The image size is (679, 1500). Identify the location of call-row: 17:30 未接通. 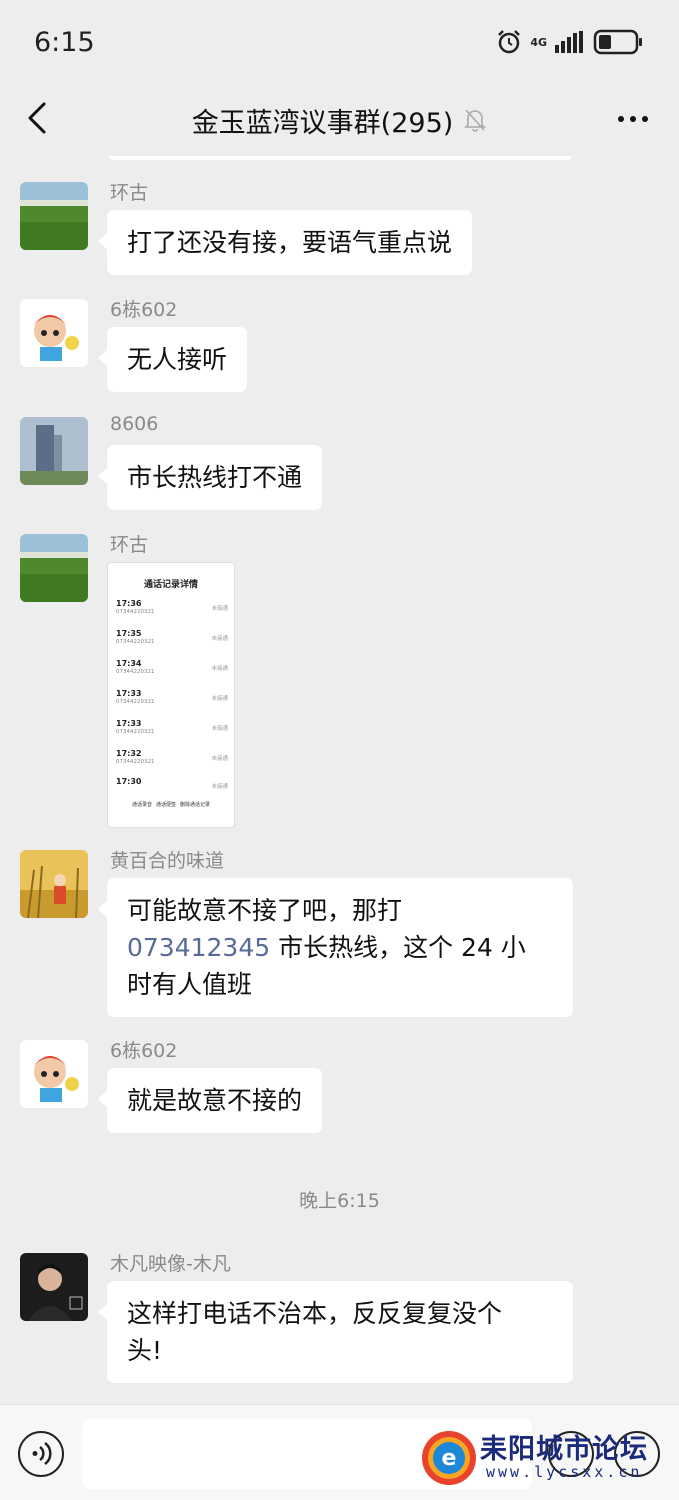
(172, 783).